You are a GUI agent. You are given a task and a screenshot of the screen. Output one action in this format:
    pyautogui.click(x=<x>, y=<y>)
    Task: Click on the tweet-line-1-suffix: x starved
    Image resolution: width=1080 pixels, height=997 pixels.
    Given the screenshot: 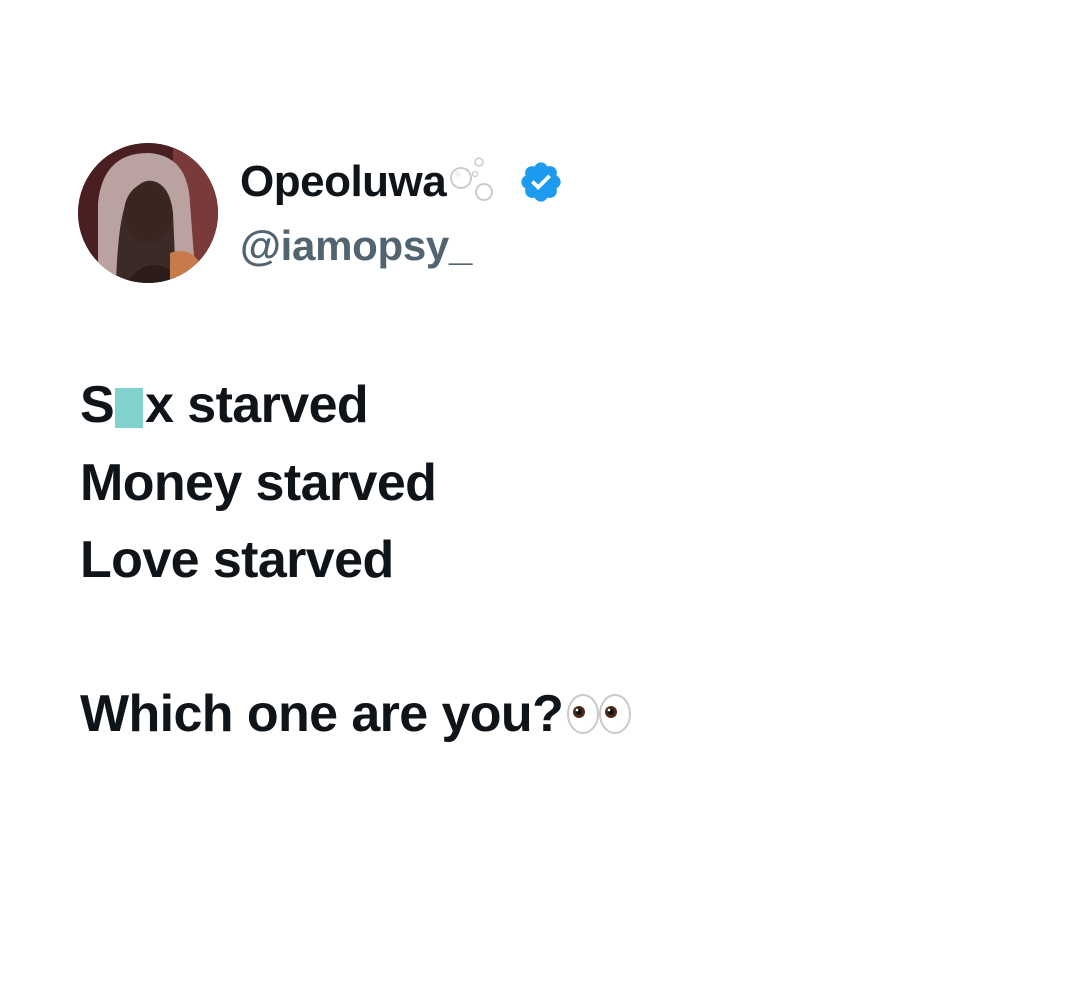 What is the action you would take?
    pyautogui.click(x=257, y=405)
    